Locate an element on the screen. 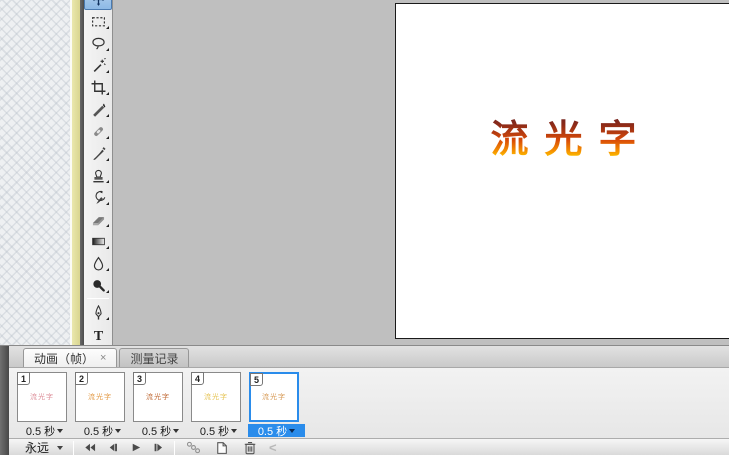 The height and width of the screenshot is (455, 729). tween-button is located at coordinates (193, 447).